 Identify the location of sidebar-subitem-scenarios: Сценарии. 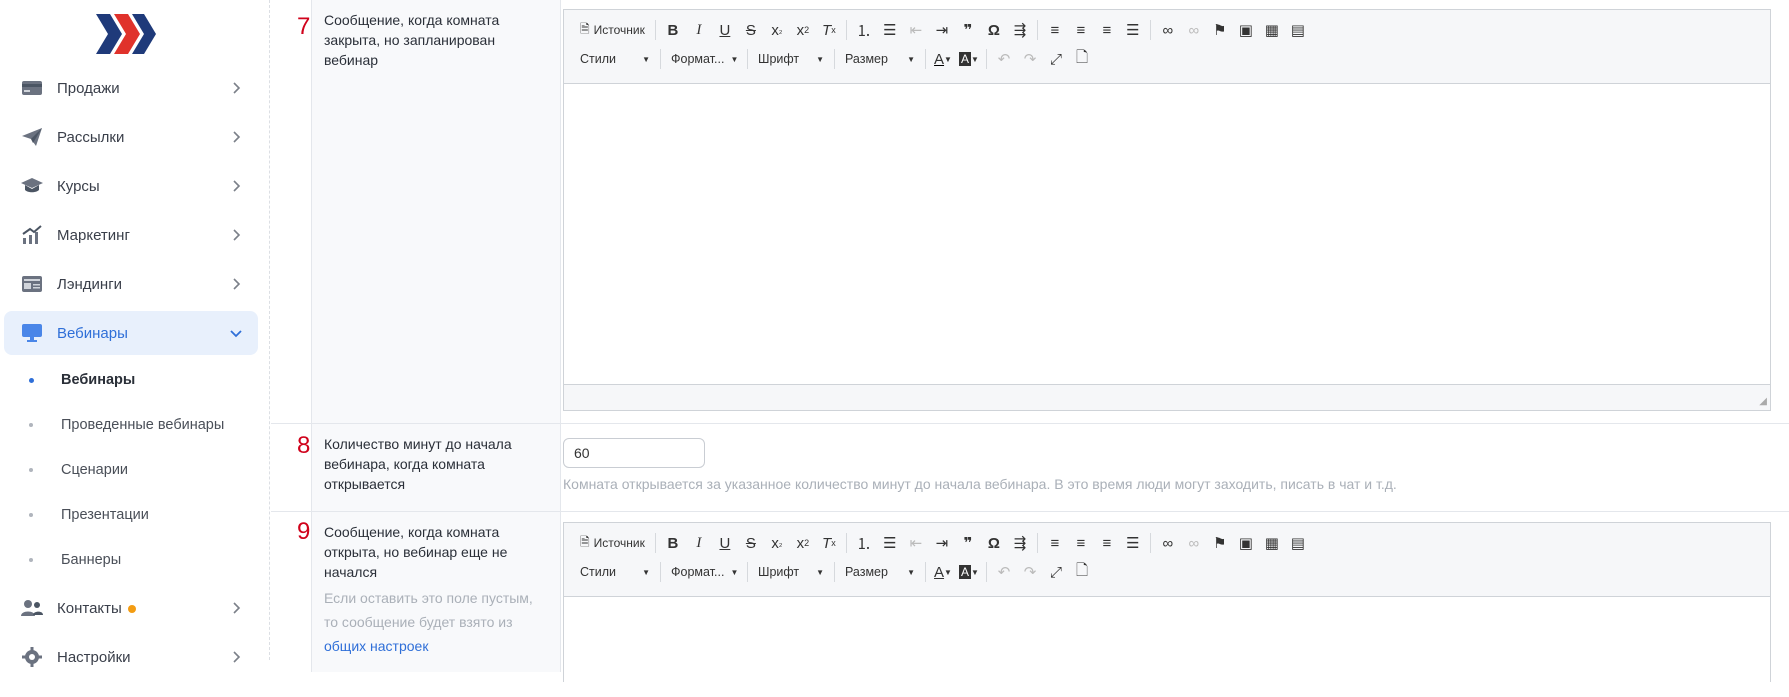
(129, 470).